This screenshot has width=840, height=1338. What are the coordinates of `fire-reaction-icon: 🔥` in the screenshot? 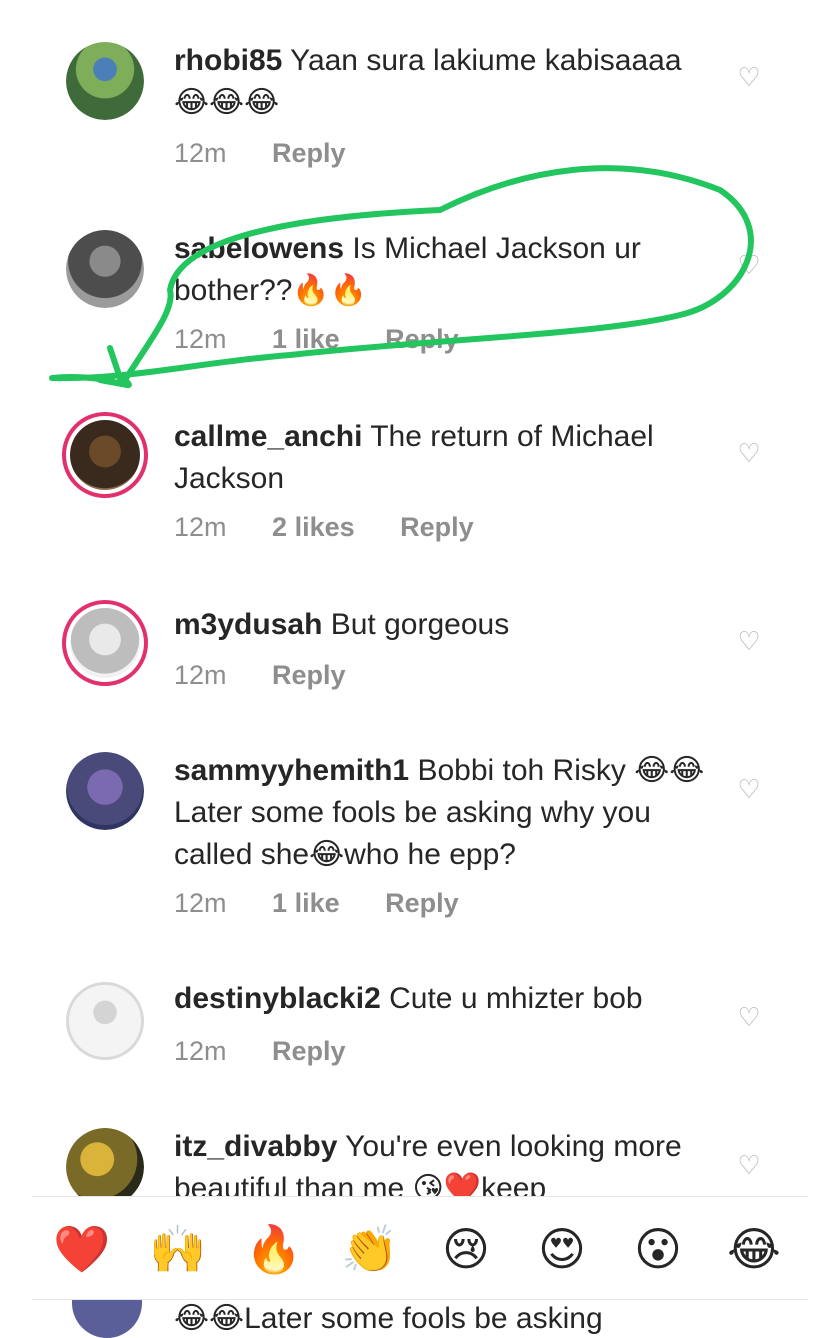 It's located at (274, 1249).